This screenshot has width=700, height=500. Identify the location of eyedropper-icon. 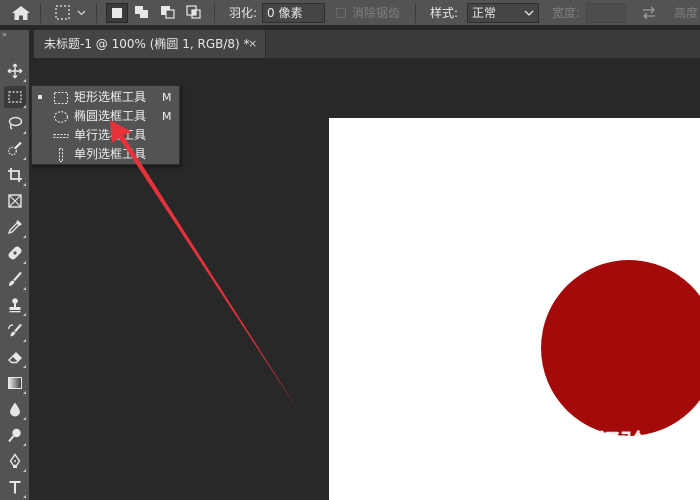
(14, 227).